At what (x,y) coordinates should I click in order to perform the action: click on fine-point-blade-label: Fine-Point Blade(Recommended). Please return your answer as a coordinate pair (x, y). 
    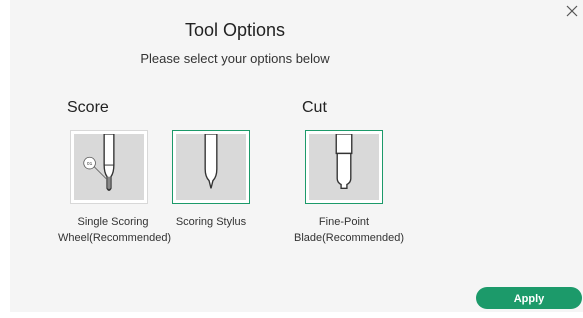
    Looking at the image, I should click on (349, 230).